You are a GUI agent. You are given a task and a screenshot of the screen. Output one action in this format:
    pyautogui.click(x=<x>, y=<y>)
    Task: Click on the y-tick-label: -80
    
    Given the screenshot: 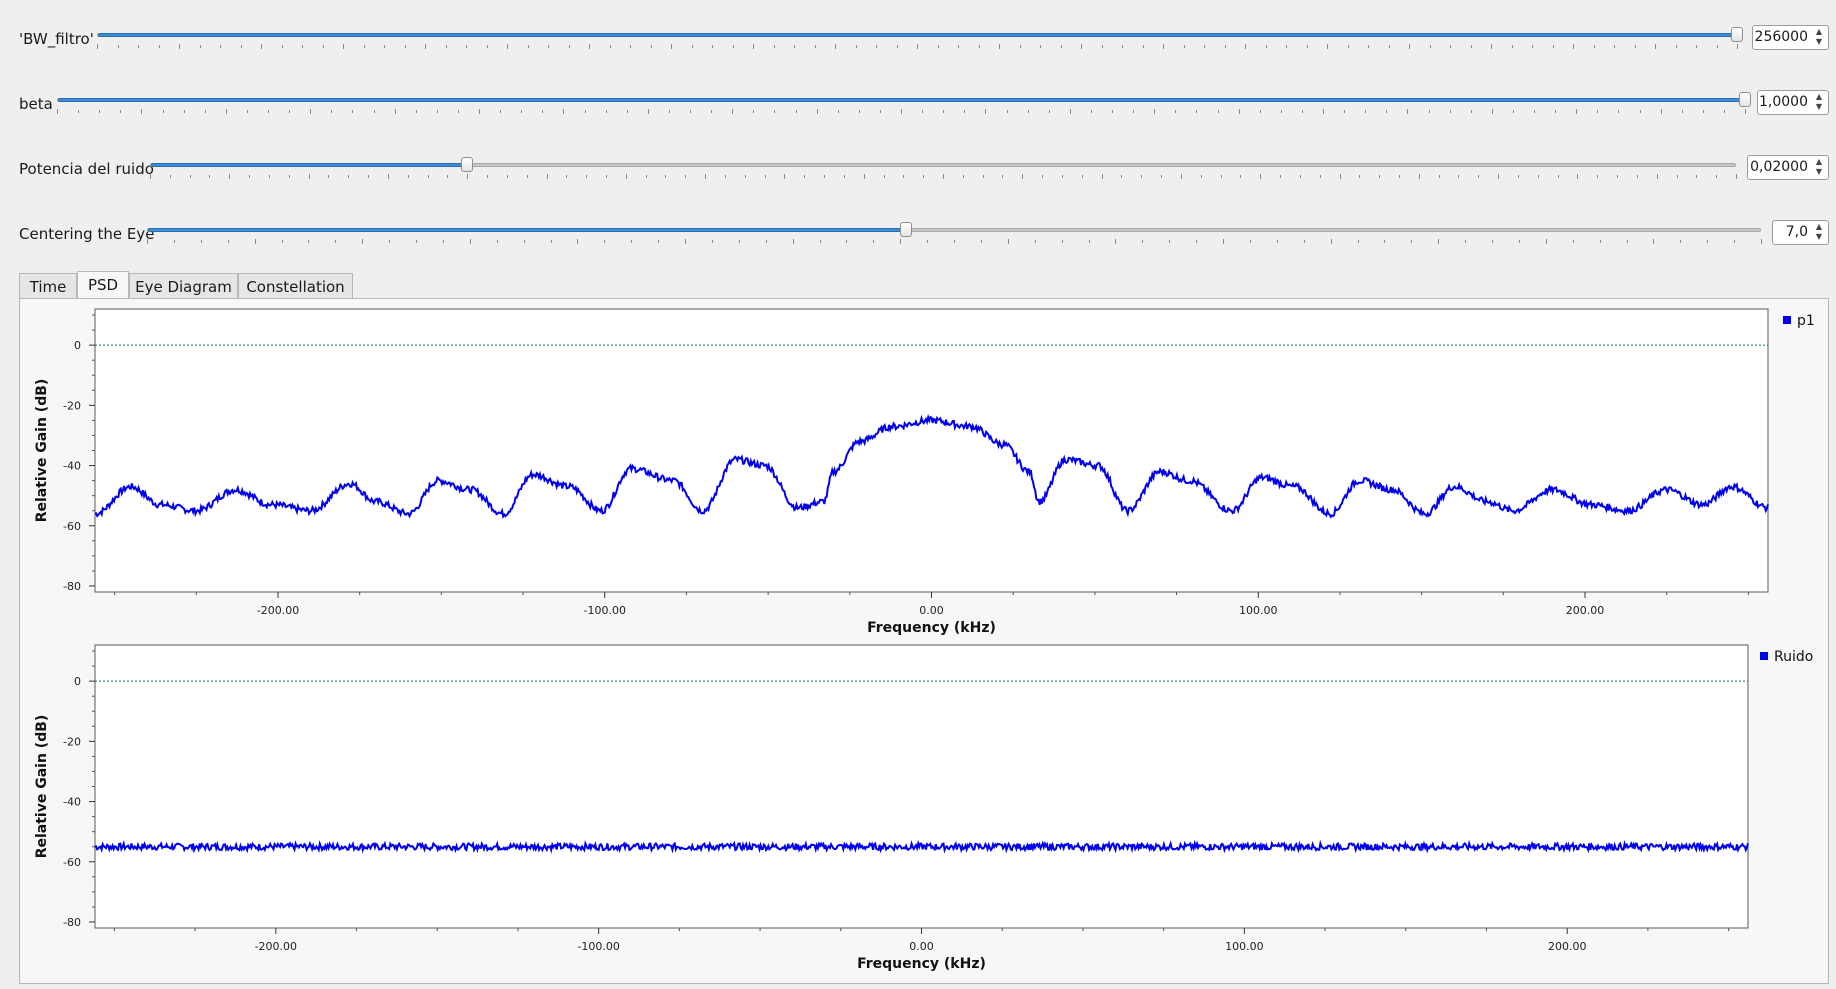 What is the action you would take?
    pyautogui.click(x=72, y=922)
    